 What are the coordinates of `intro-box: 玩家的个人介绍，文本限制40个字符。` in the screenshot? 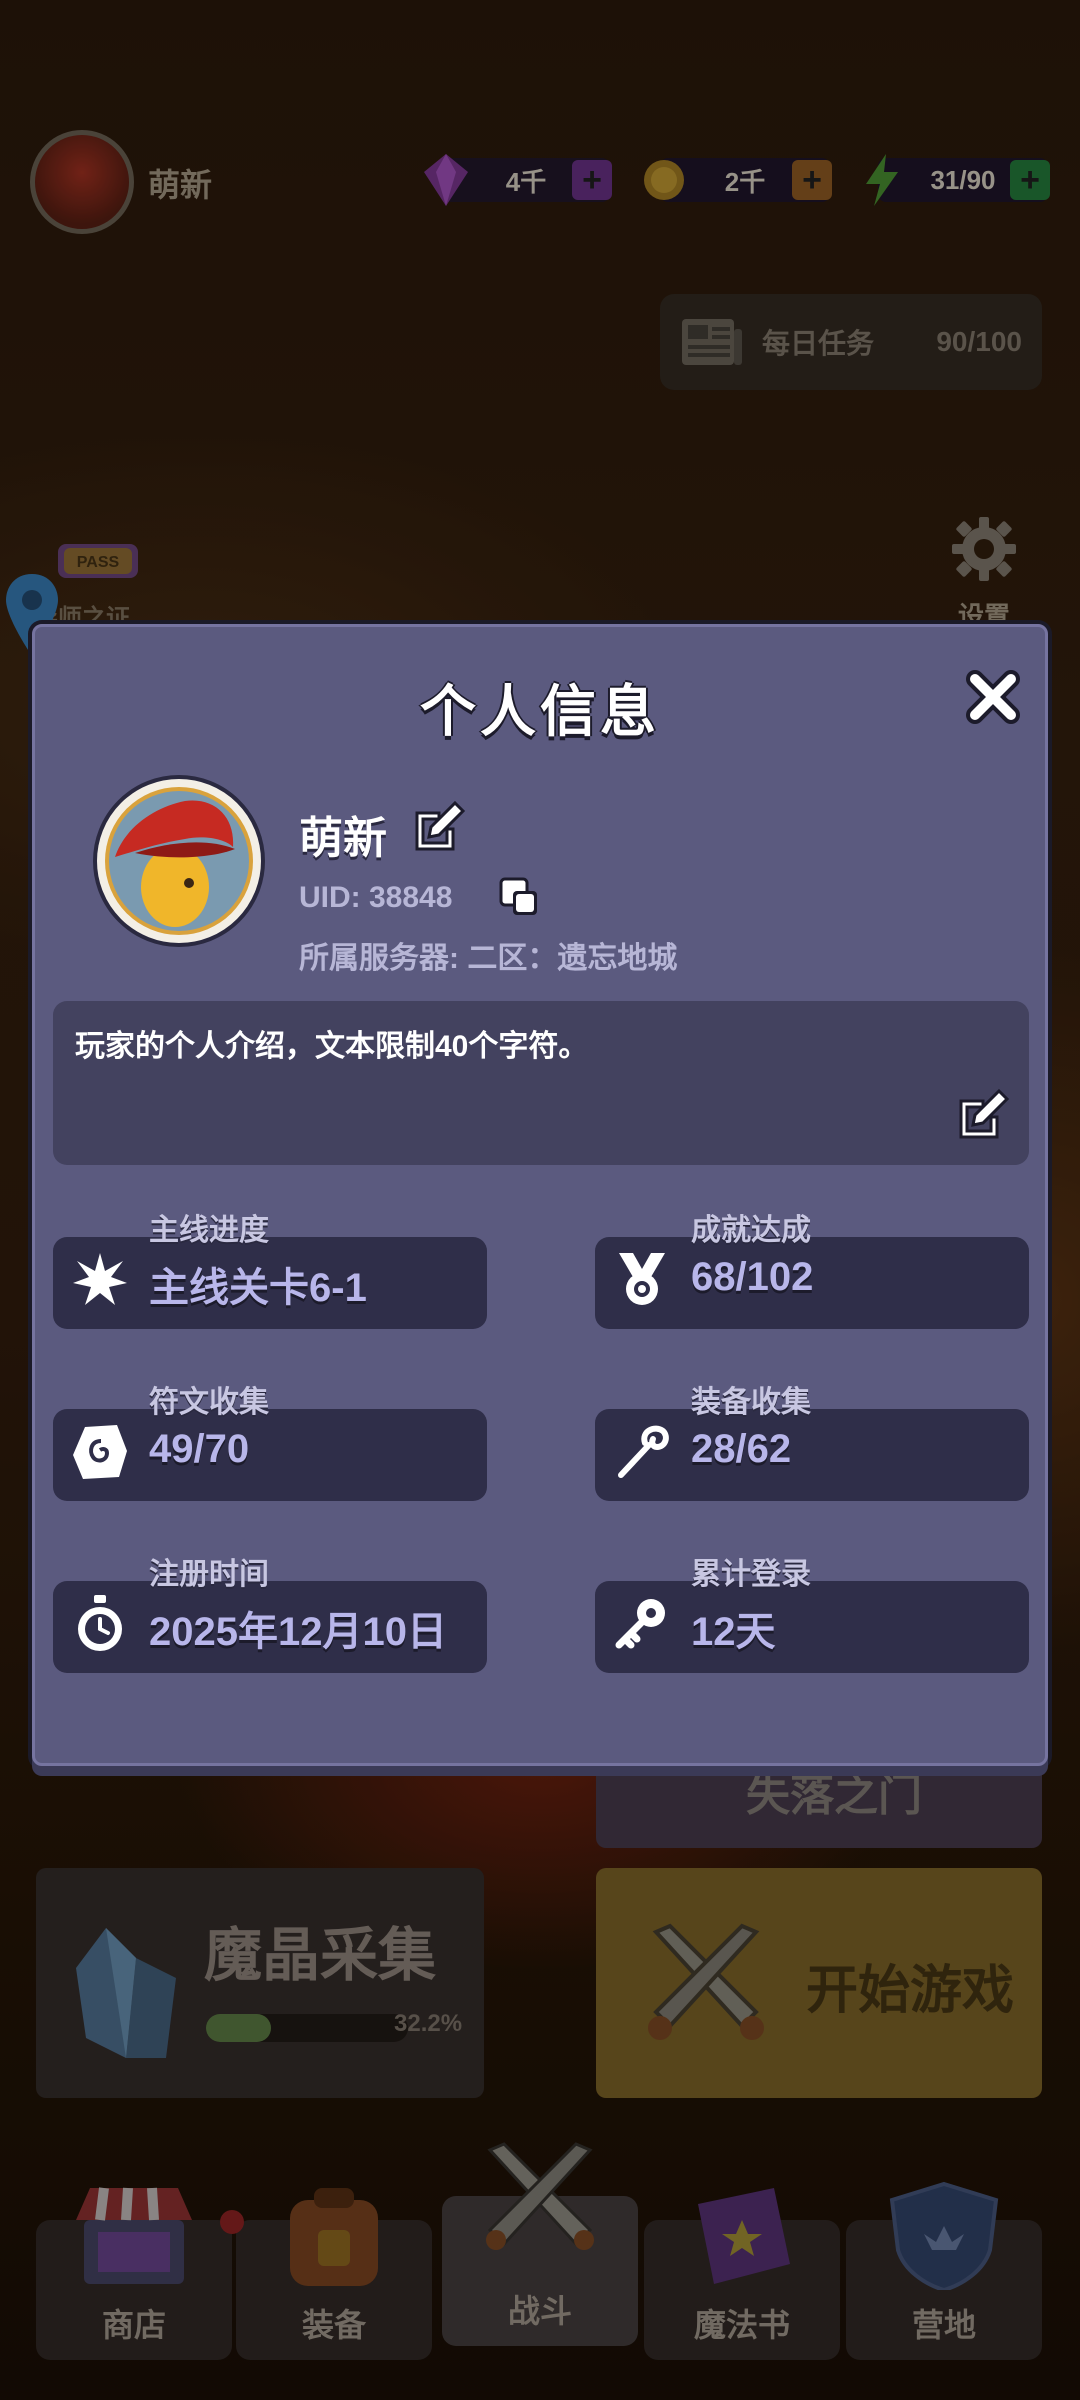 It's located at (541, 1083).